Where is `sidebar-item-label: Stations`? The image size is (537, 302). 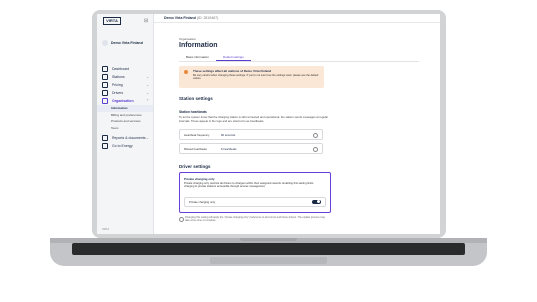
sidebar-item-label: Stations is located at coordinates (118, 77).